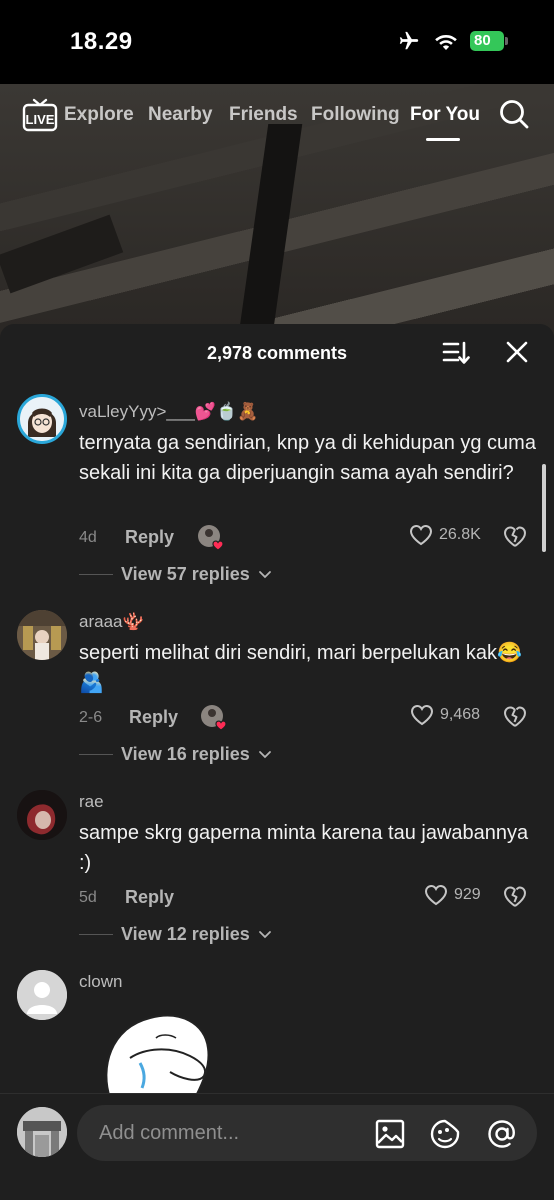 This screenshot has height=1200, width=554. What do you see at coordinates (443, 139) in the screenshot?
I see `active-tab-indicator` at bounding box center [443, 139].